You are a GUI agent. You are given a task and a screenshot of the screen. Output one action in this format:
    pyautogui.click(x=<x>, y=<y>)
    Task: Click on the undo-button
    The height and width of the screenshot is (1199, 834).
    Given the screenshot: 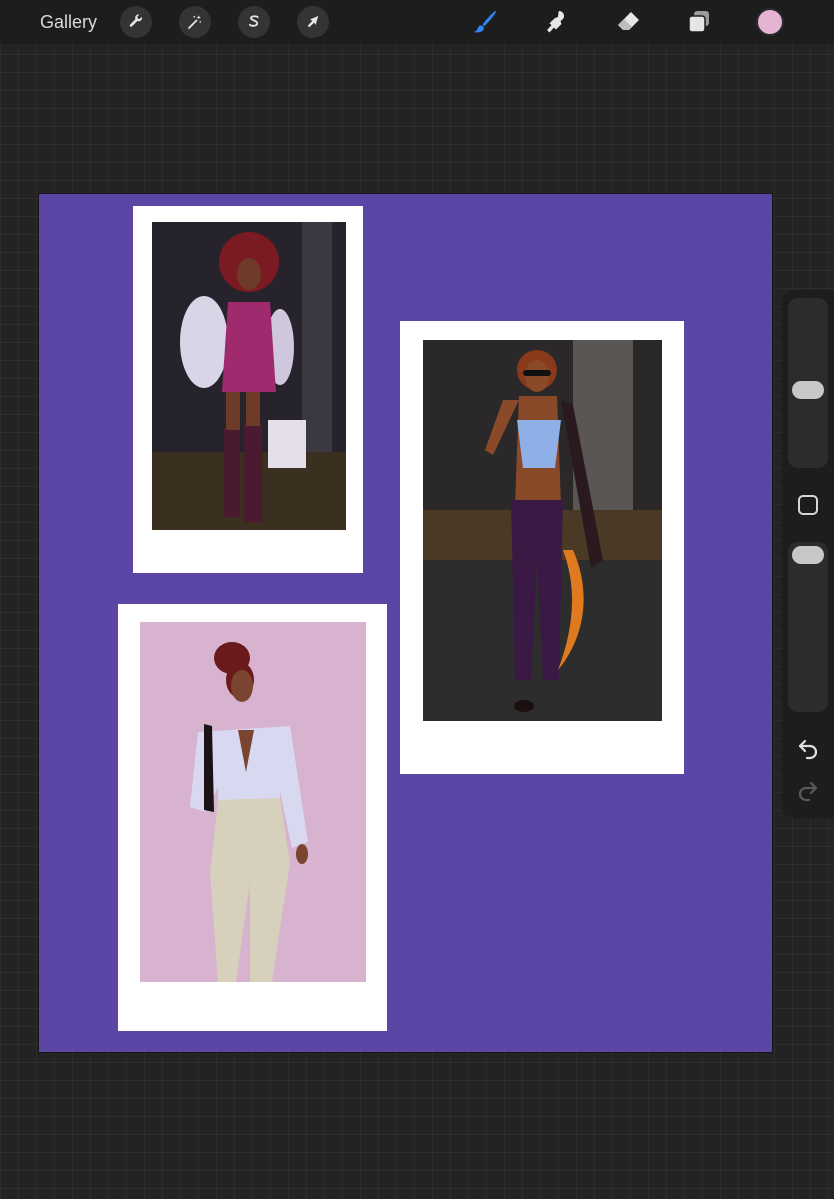 What is the action you would take?
    pyautogui.click(x=808, y=748)
    